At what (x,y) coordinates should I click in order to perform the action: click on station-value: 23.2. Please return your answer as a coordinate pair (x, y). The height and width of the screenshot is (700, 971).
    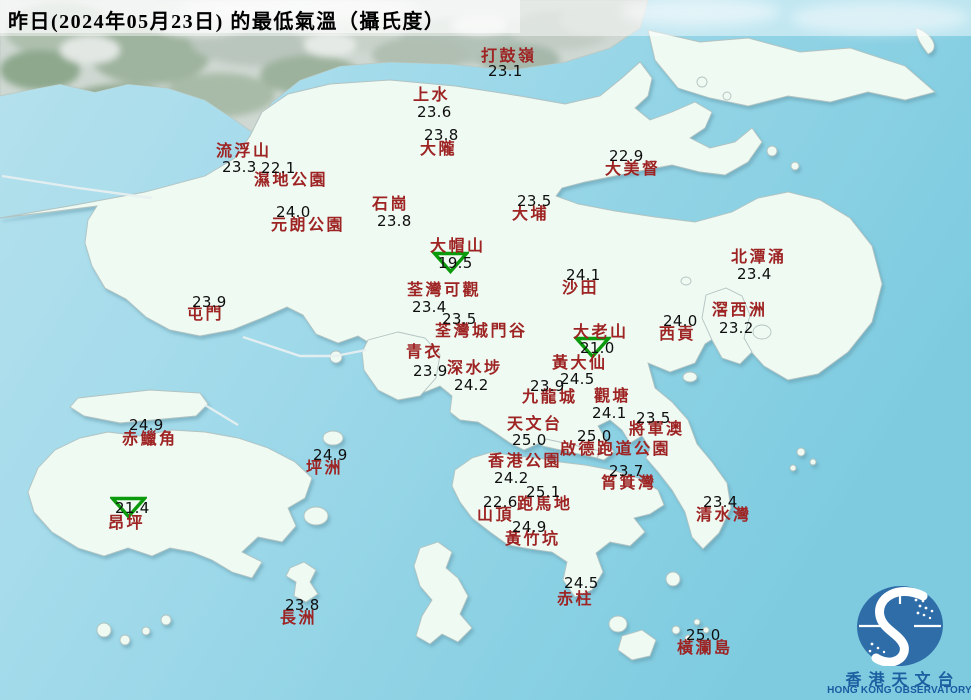
    Looking at the image, I should click on (736, 328).